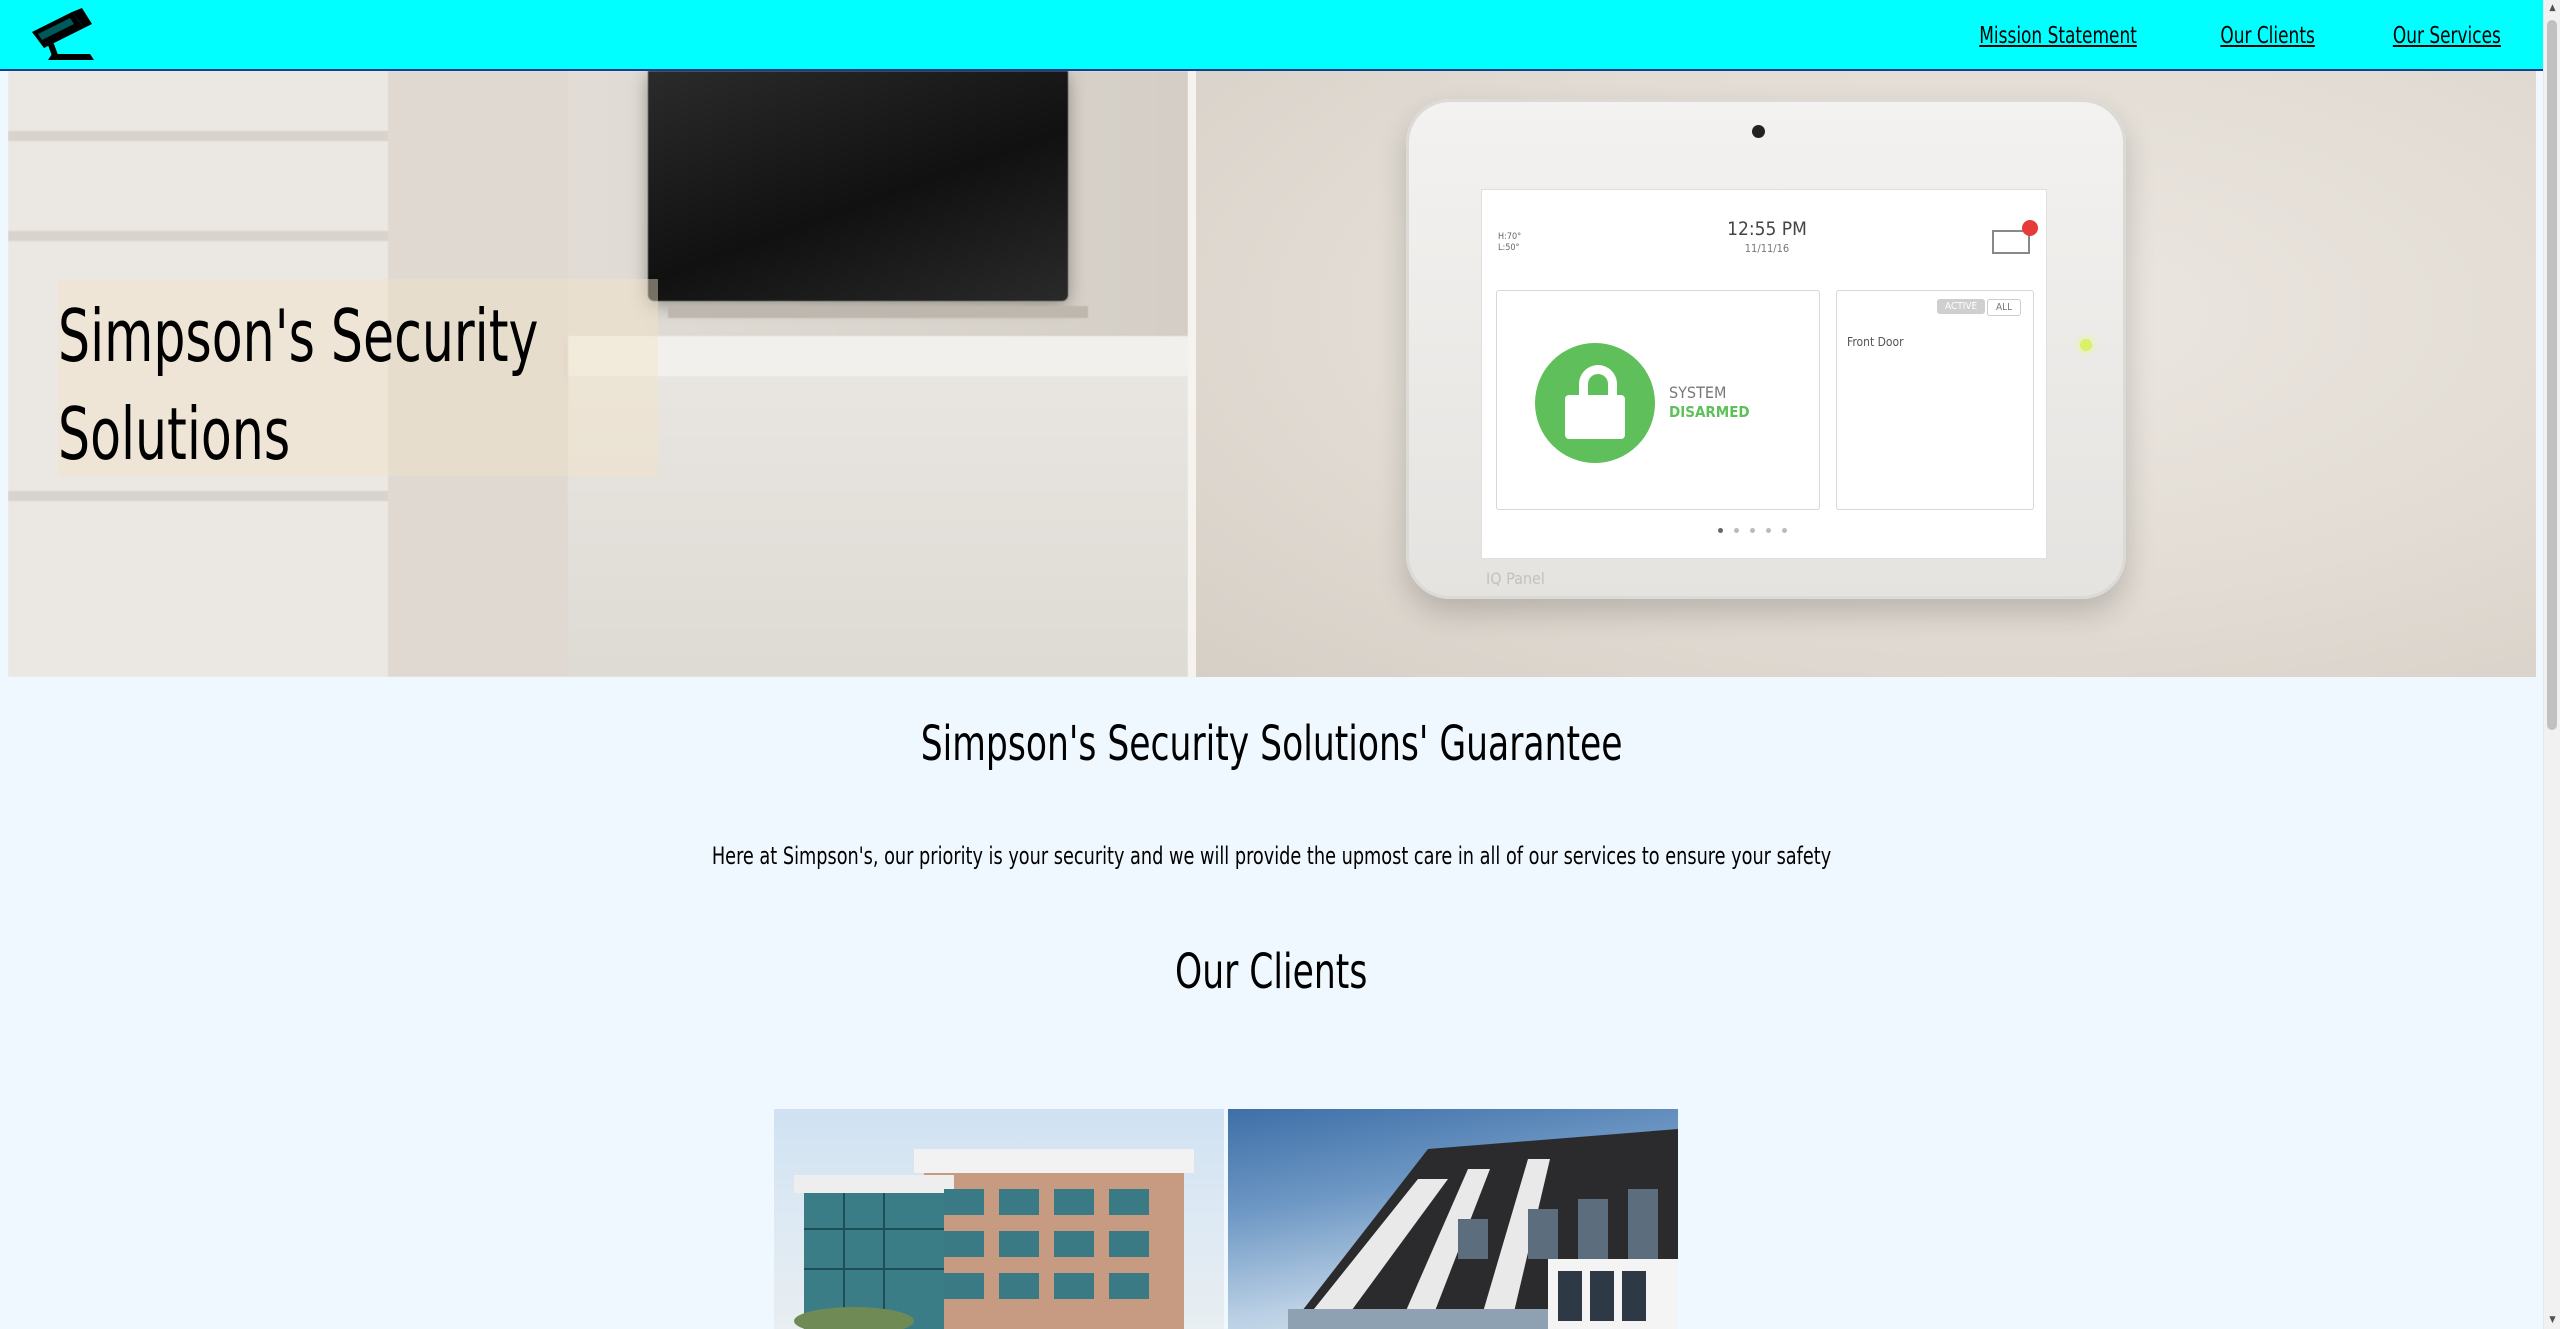  I want to click on tv-image, so click(858, 186).